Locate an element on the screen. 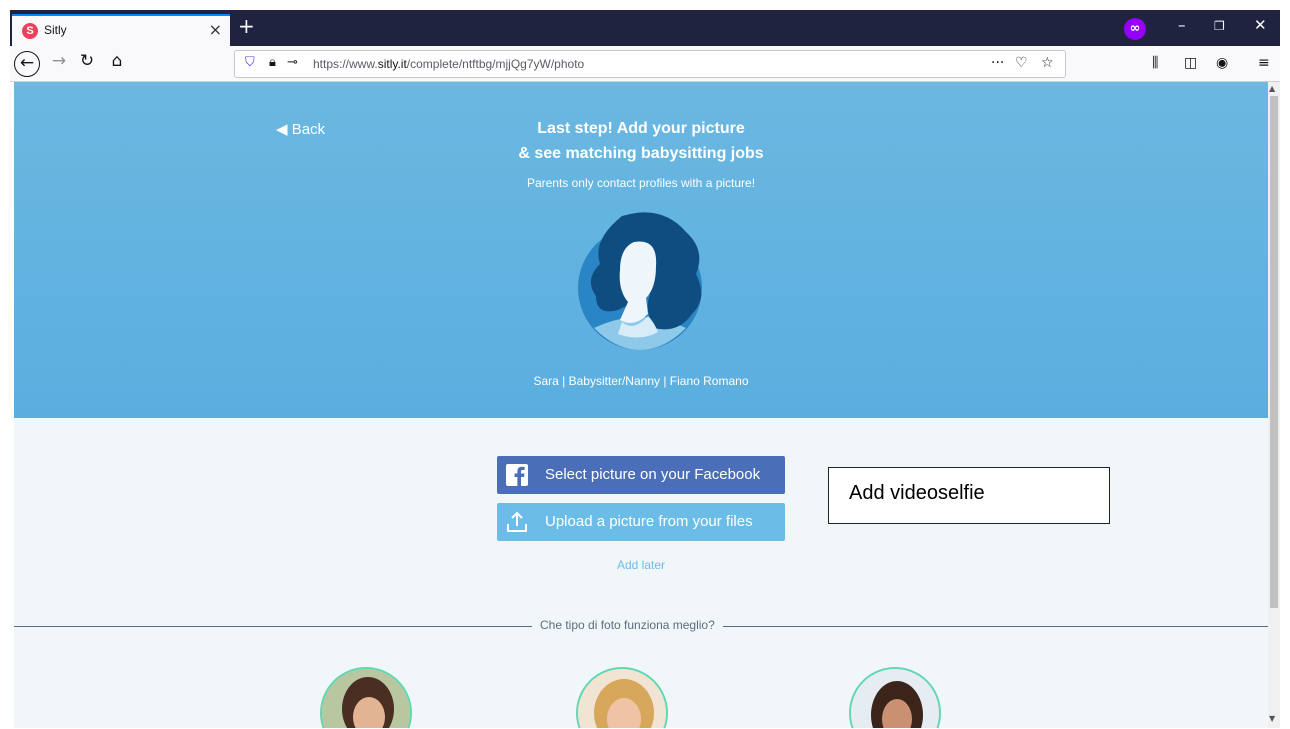 This screenshot has height=729, width=1290. vertical-scrollbar: ▲ ▼ is located at coordinates (1274, 405).